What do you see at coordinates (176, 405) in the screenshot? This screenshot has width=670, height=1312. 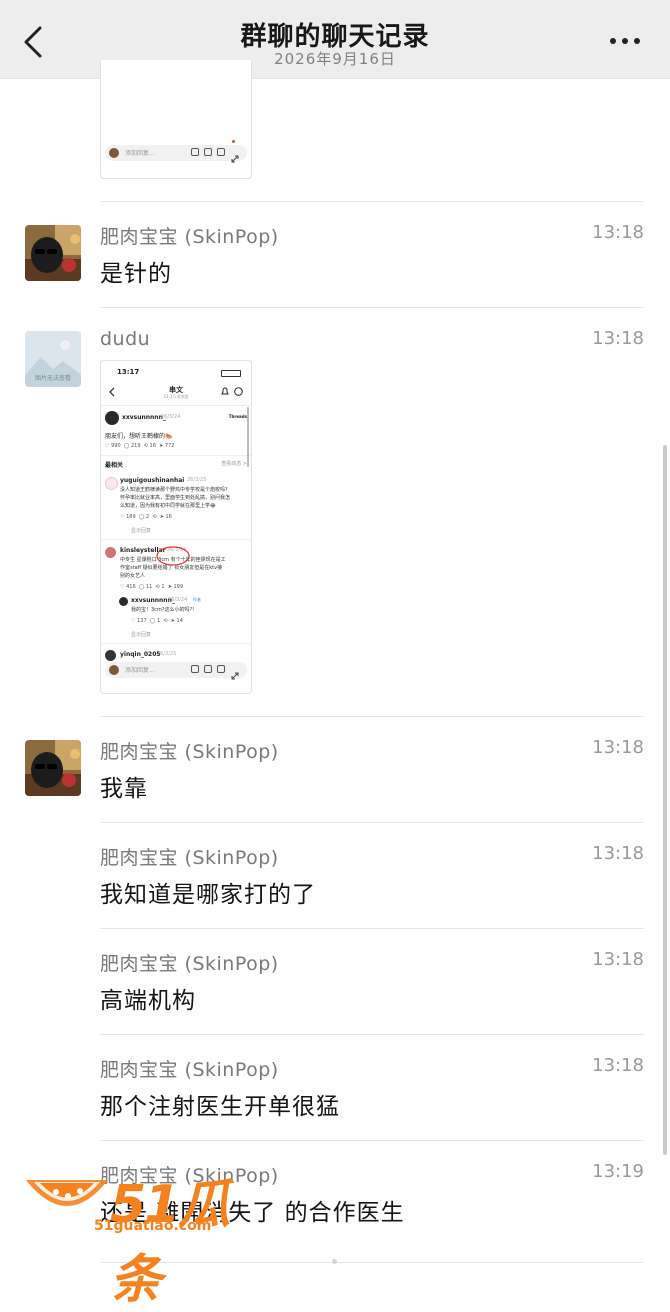 I see `header-divider` at bounding box center [176, 405].